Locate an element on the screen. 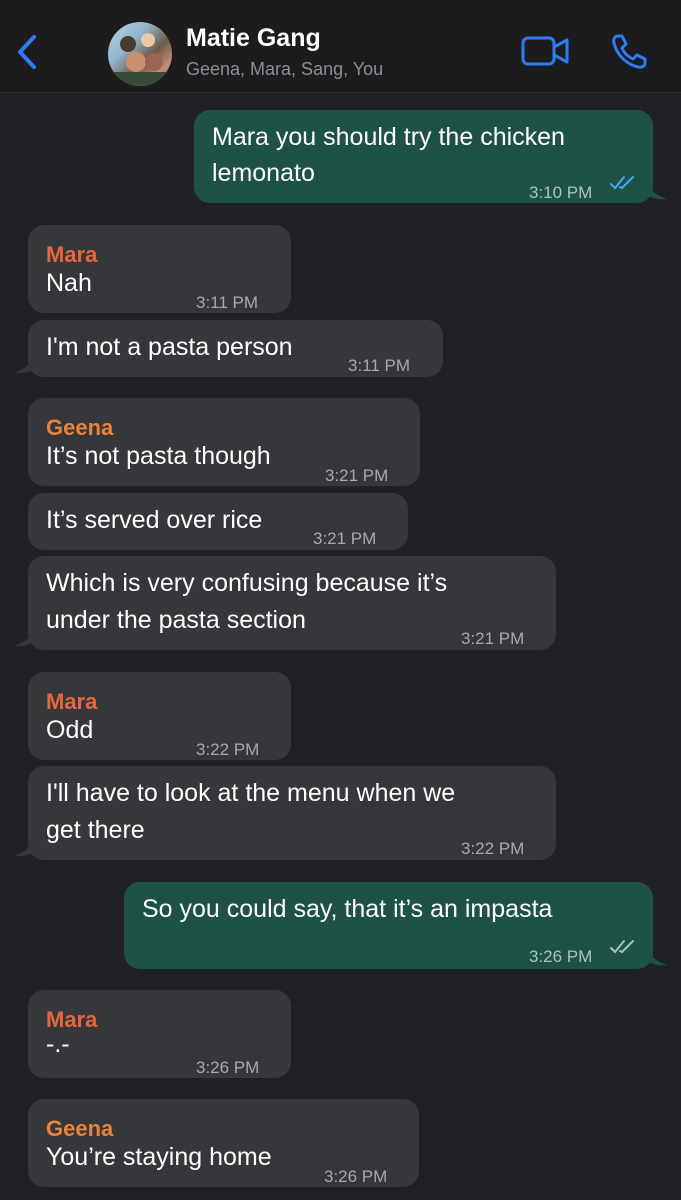 This screenshot has height=1200, width=681. incoming-message: Mara -.- 3:26 PM is located at coordinates (159, 1034).